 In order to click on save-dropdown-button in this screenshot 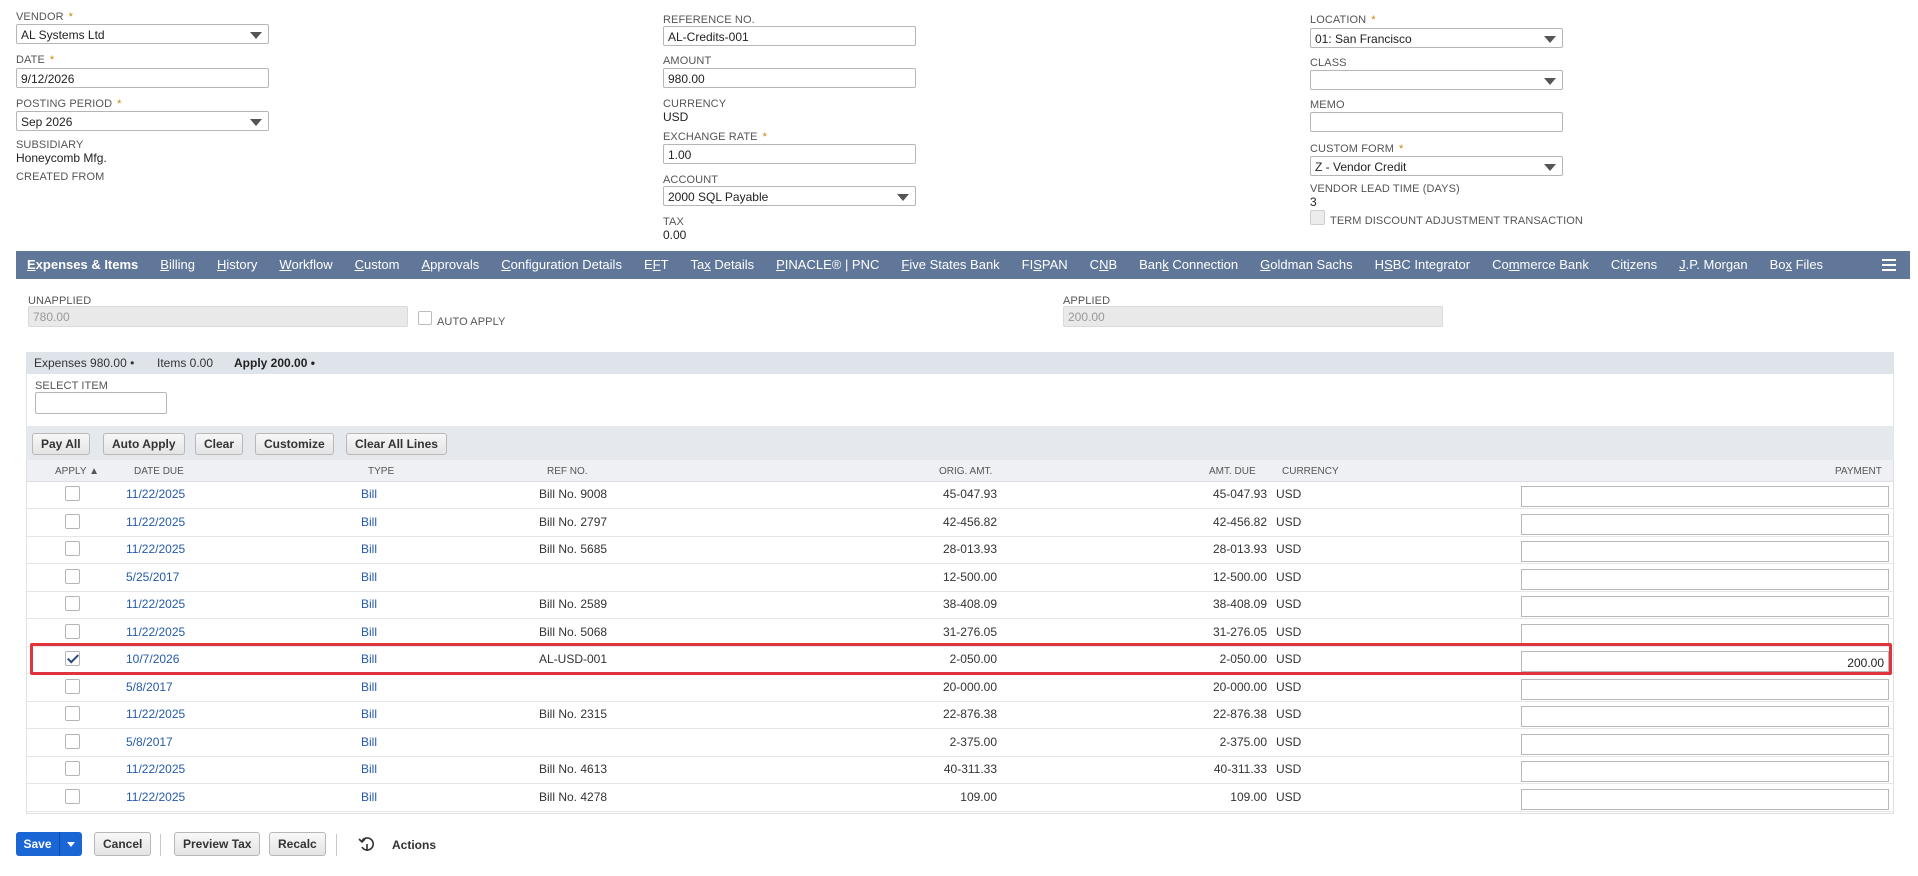, I will do `click(70, 844)`.